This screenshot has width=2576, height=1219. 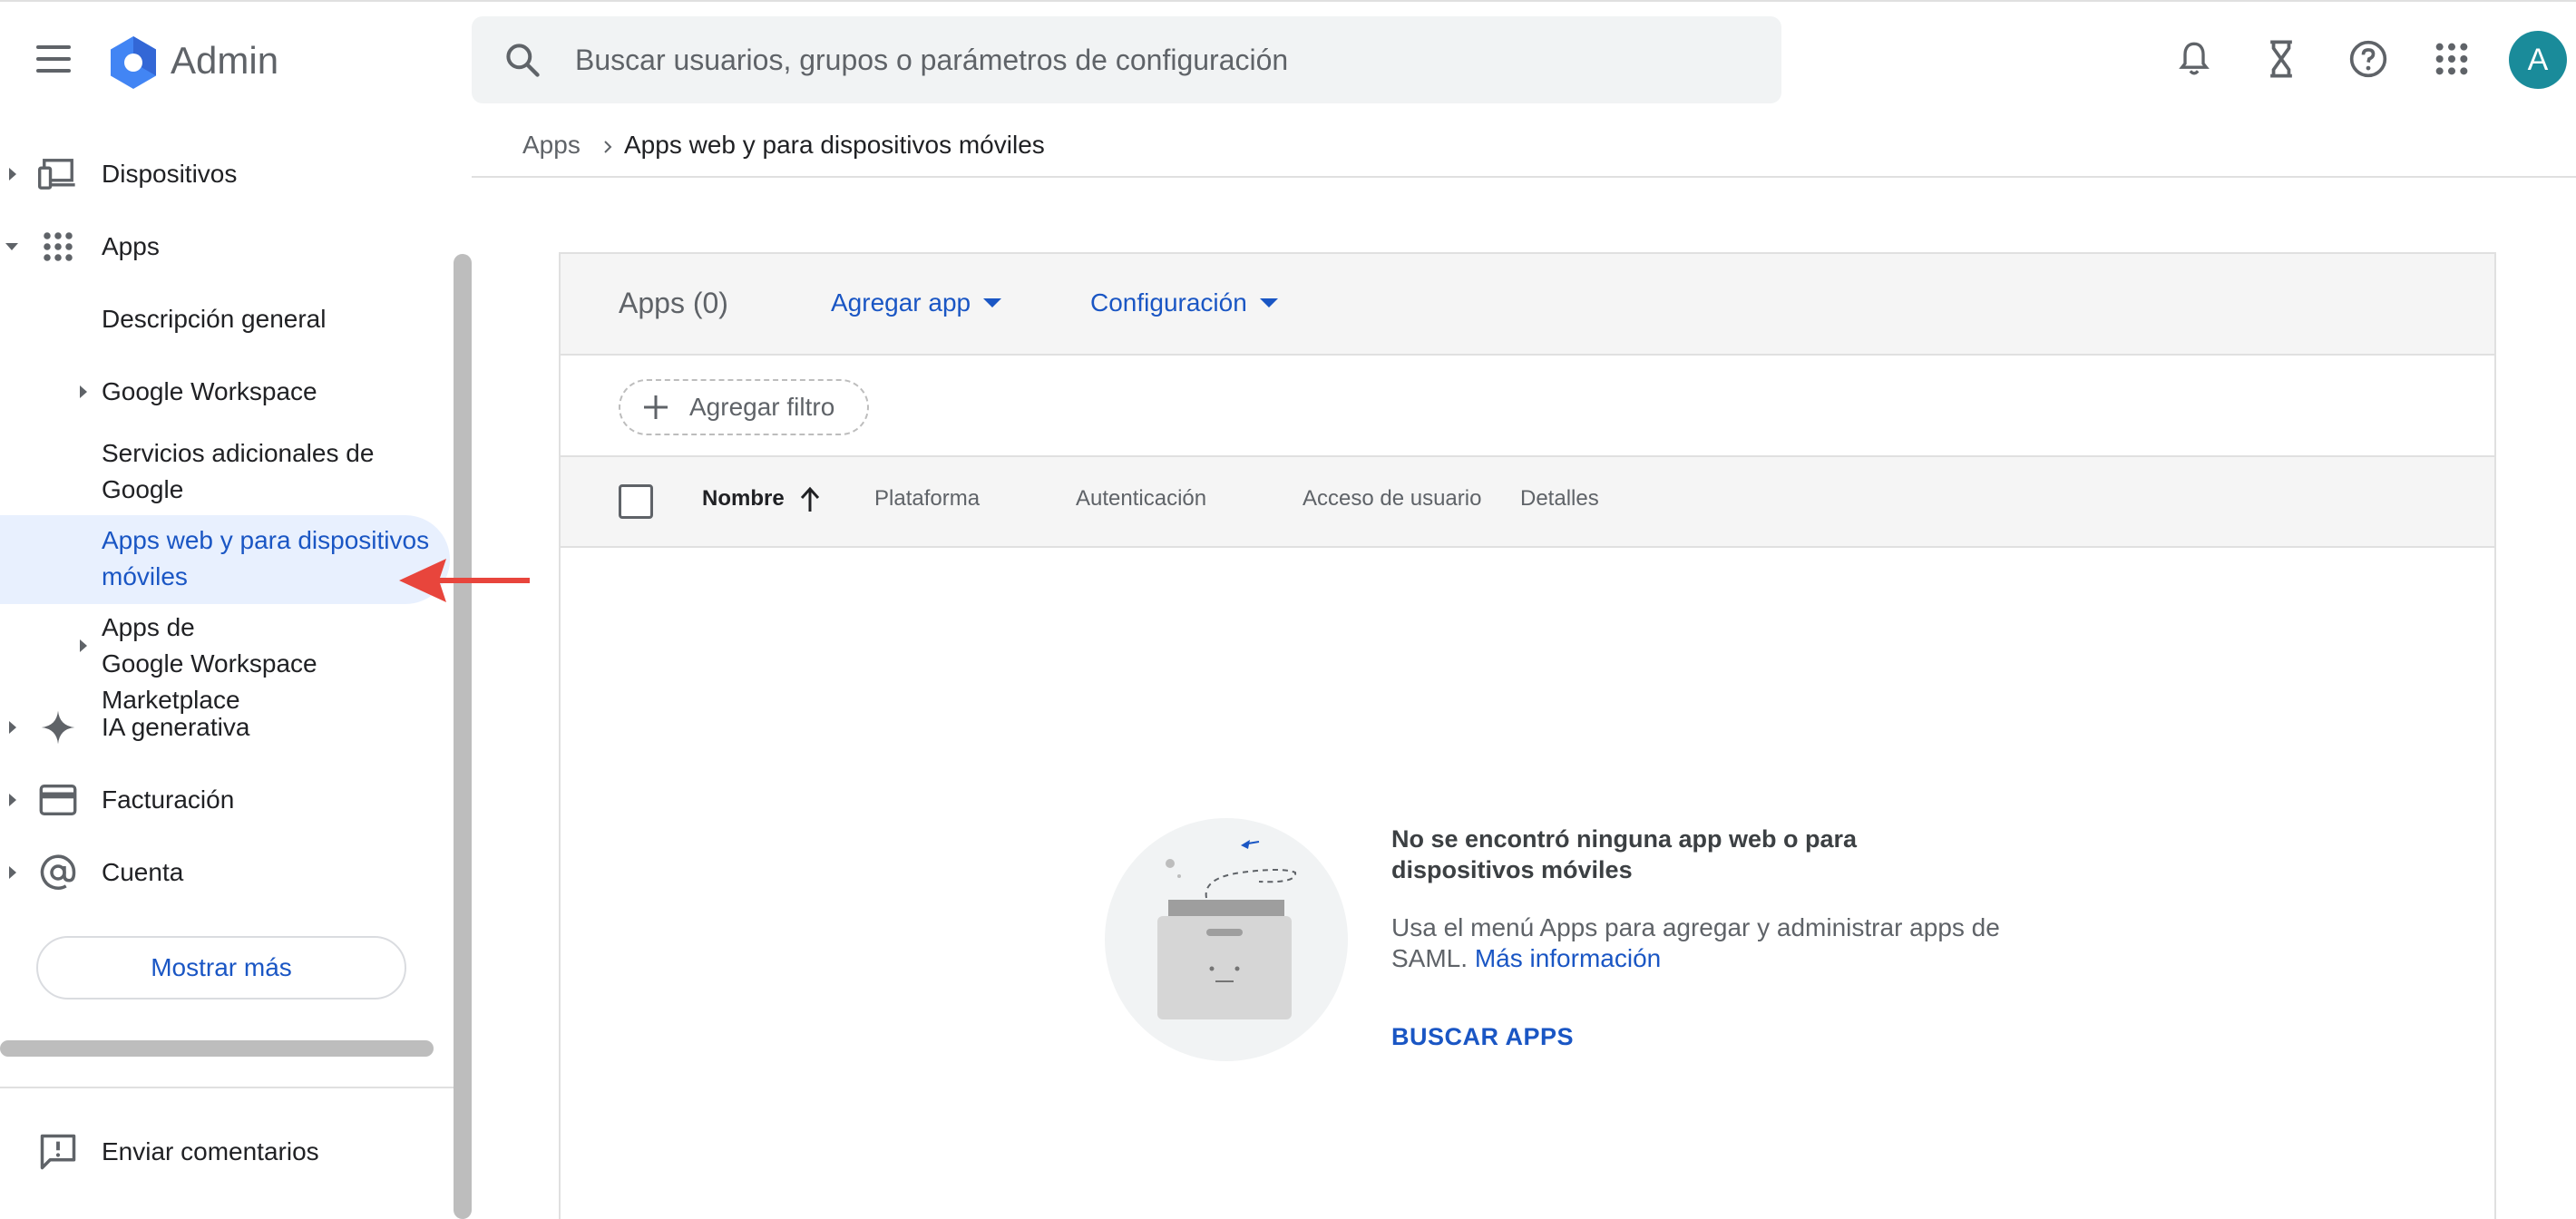 I want to click on sidebar-item-web-mobile-apps: Apps web y para dispositivos móviles, so click(x=227, y=559).